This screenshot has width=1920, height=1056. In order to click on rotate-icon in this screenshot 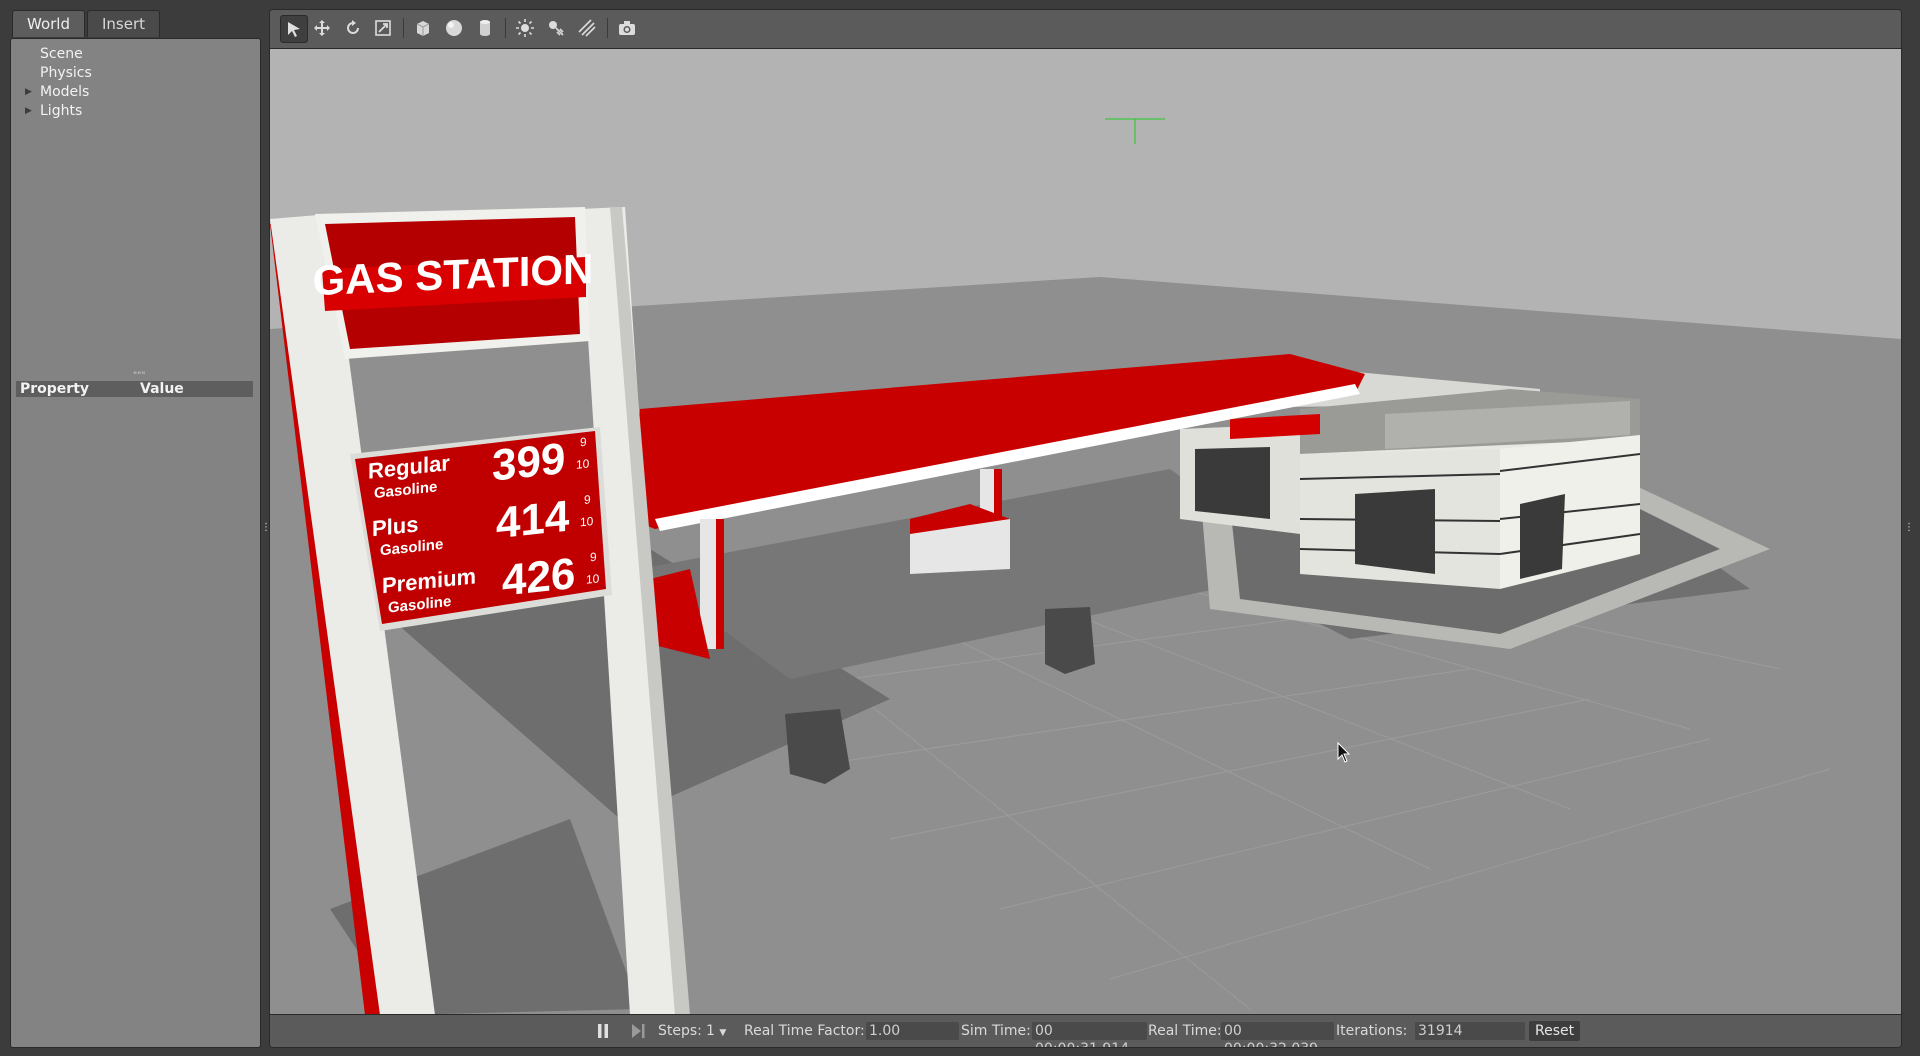, I will do `click(353, 28)`.